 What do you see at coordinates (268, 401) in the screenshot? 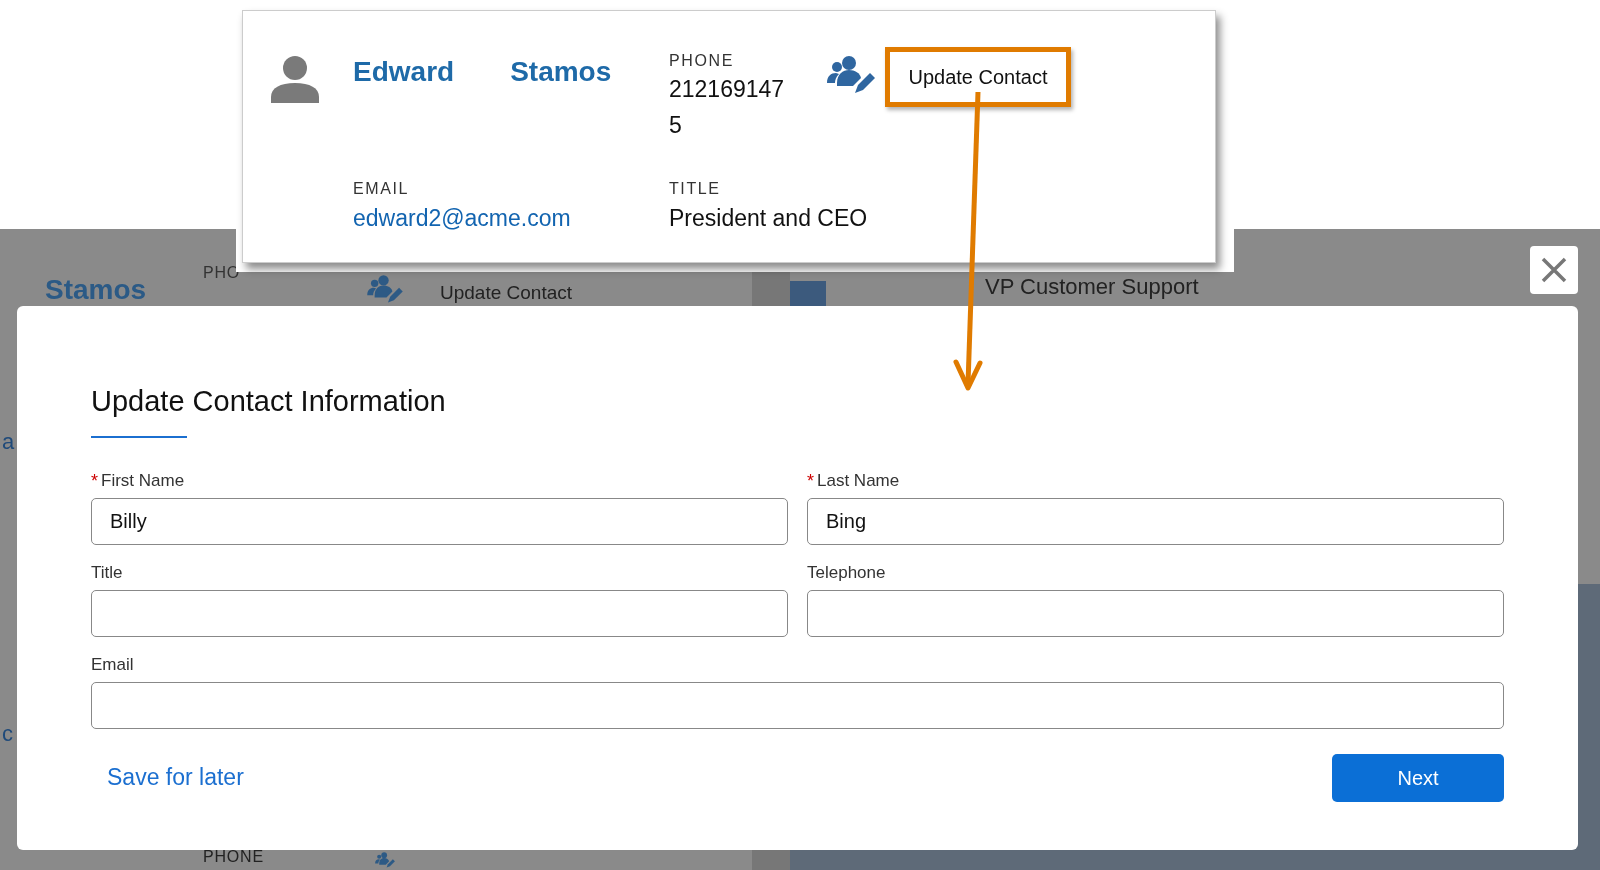
I see `modal-title: Update Contact Information` at bounding box center [268, 401].